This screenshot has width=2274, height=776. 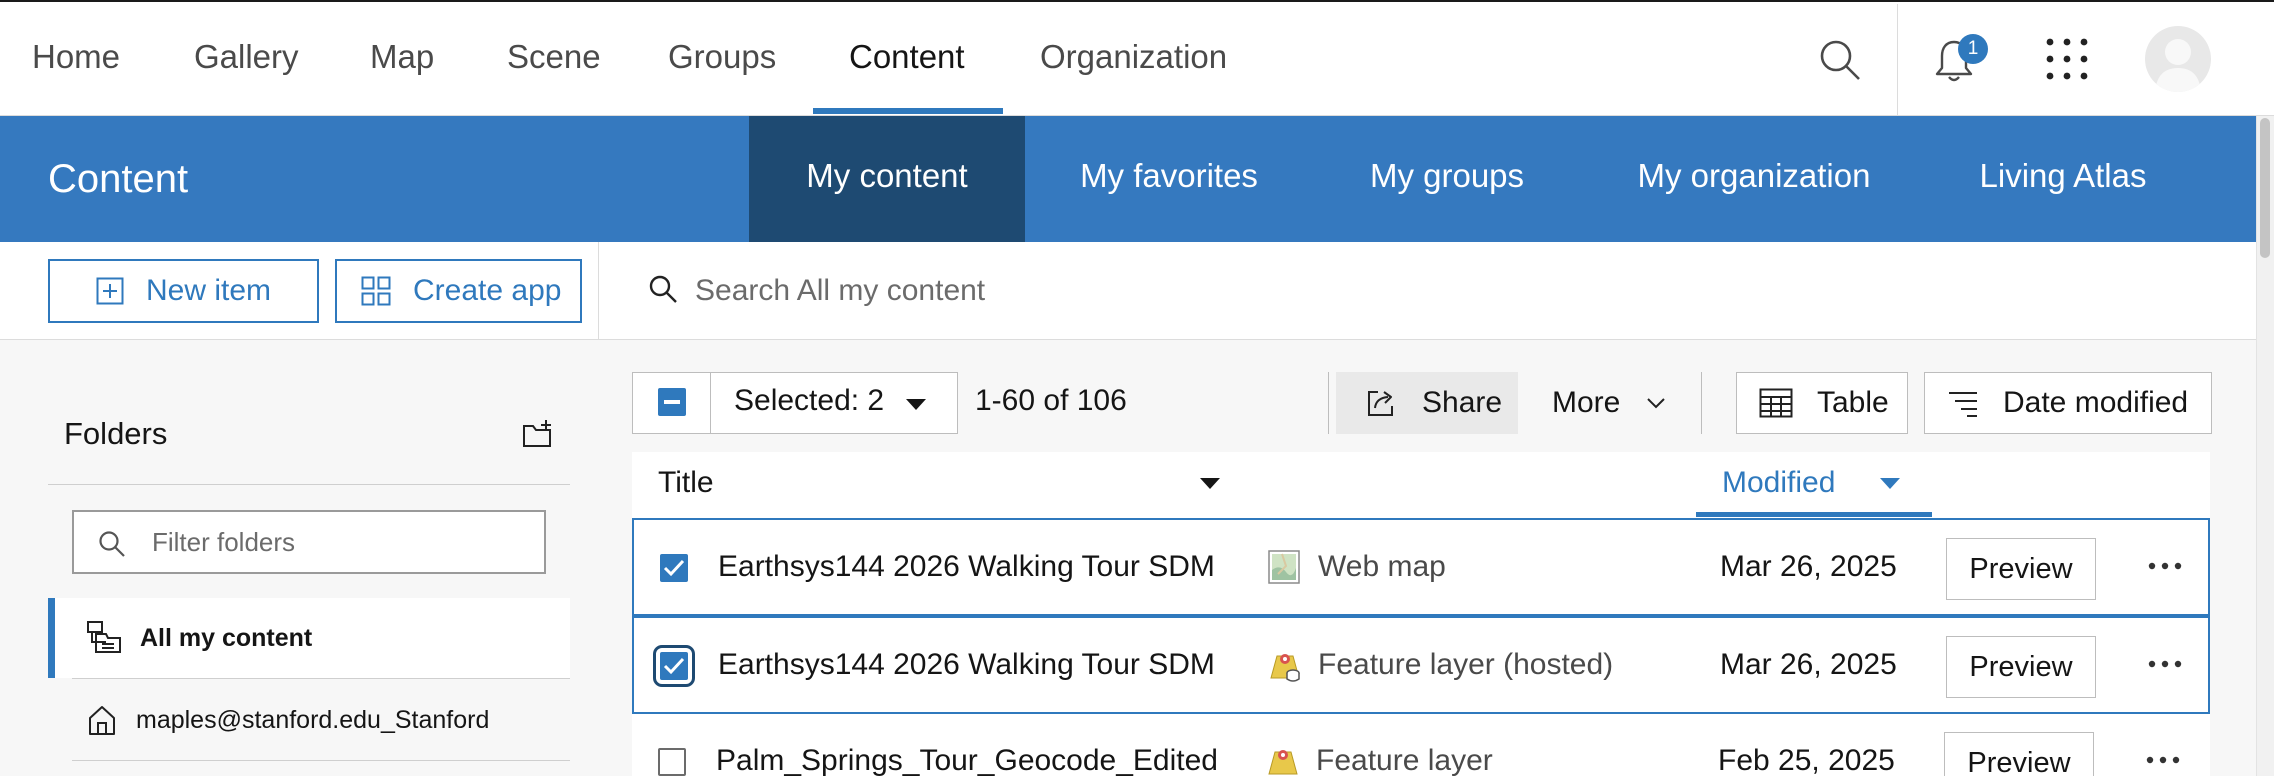 I want to click on column-header-title: Title, so click(x=686, y=485).